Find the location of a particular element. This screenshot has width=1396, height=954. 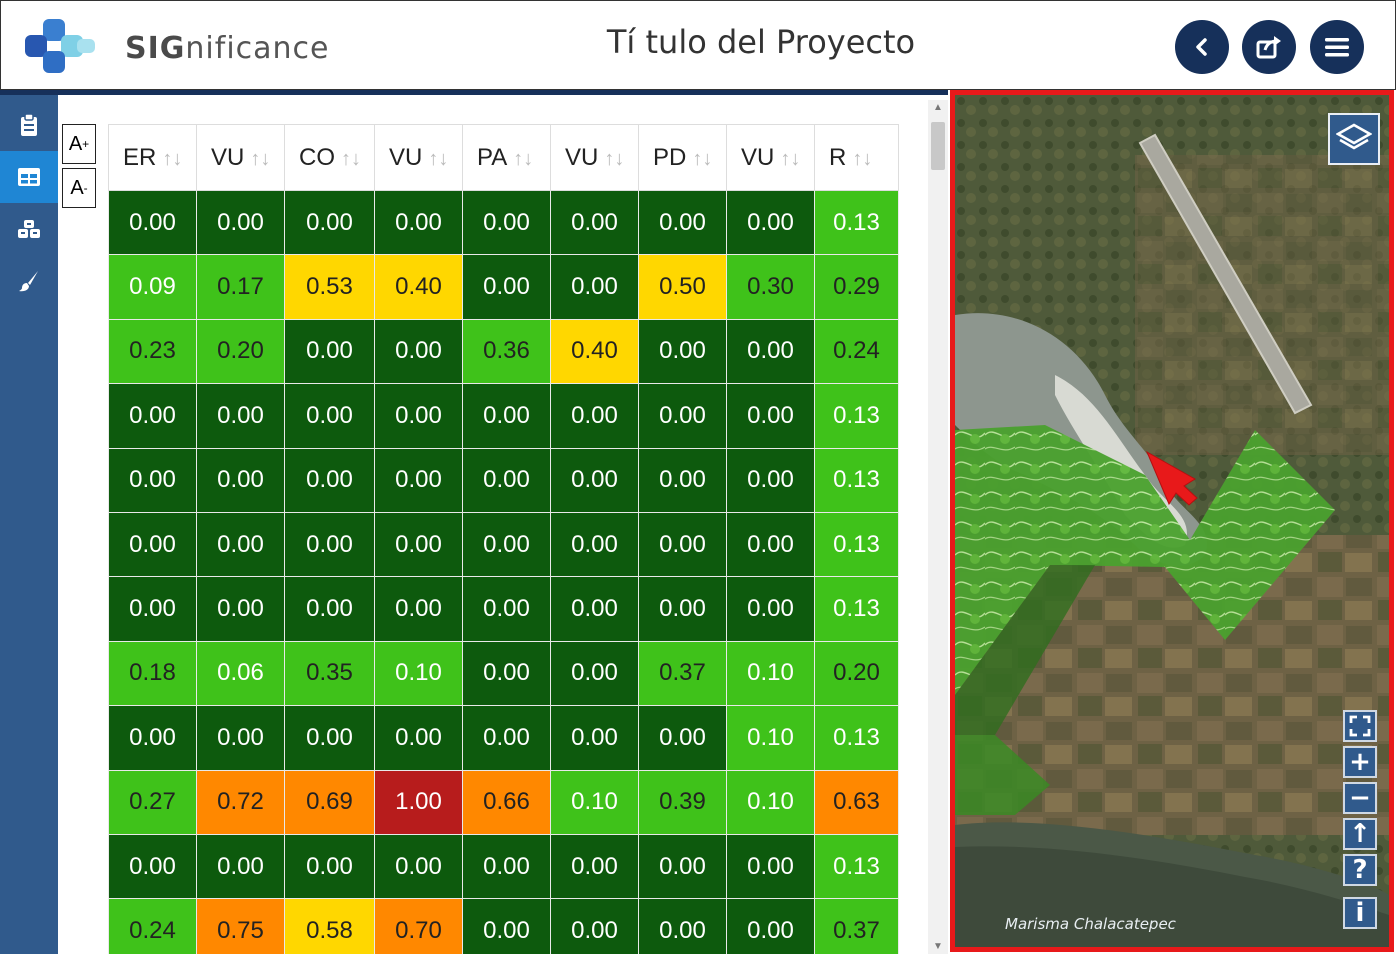

layers-button is located at coordinates (1354, 139).